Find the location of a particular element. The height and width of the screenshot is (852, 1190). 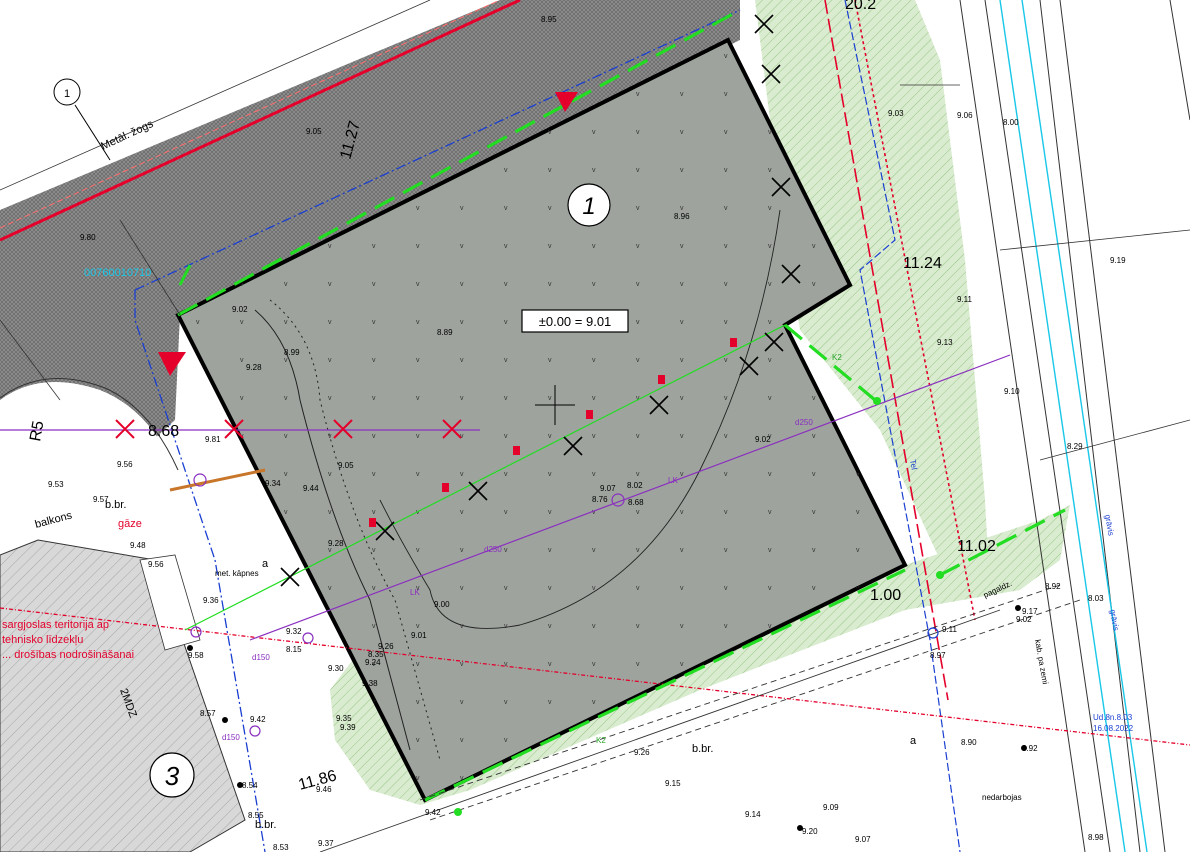

elev: 9.44 is located at coordinates (311, 488).